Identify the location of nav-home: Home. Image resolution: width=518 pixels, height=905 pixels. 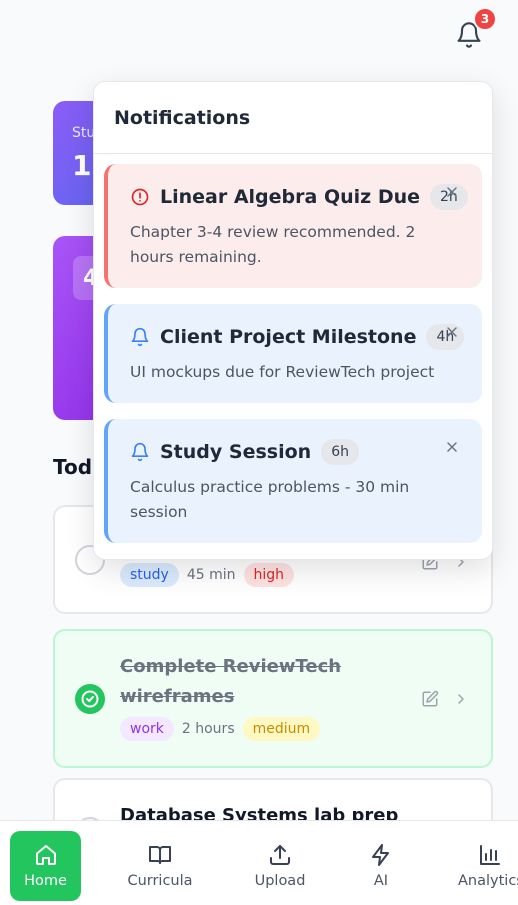
(45, 866).